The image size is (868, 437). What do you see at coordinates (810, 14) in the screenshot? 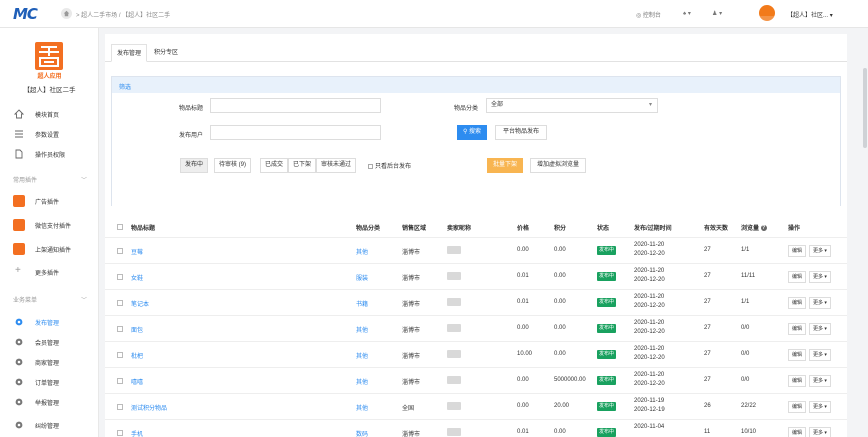
I see `account-menu: 【超人】社区... ▾` at bounding box center [810, 14].